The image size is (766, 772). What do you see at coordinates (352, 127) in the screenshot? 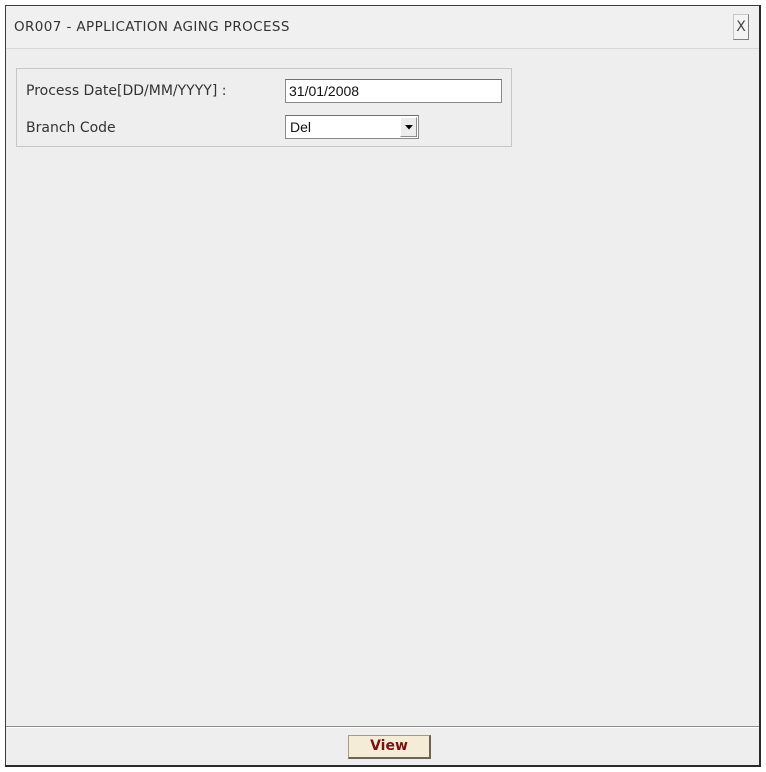
I see `branch-code-select: Del` at bounding box center [352, 127].